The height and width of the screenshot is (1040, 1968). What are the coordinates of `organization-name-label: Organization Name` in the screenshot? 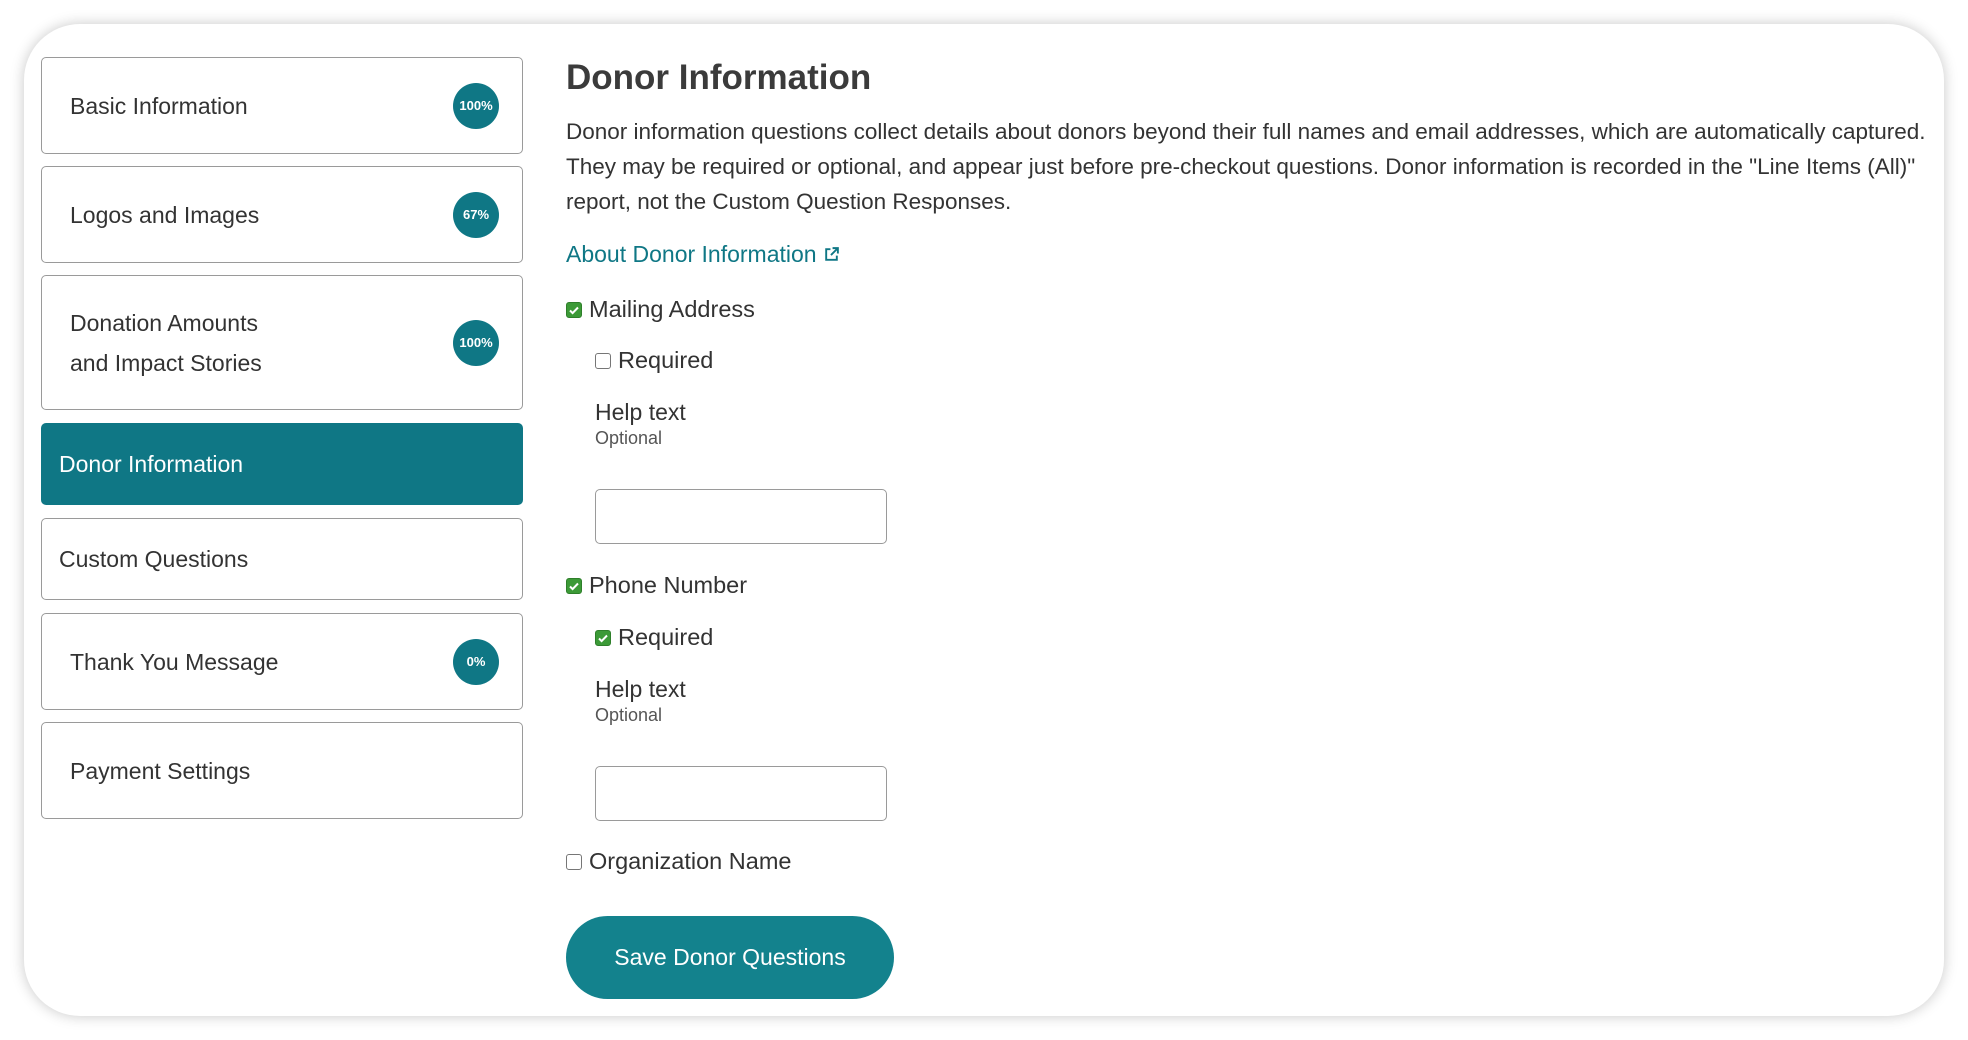 It's located at (690, 861).